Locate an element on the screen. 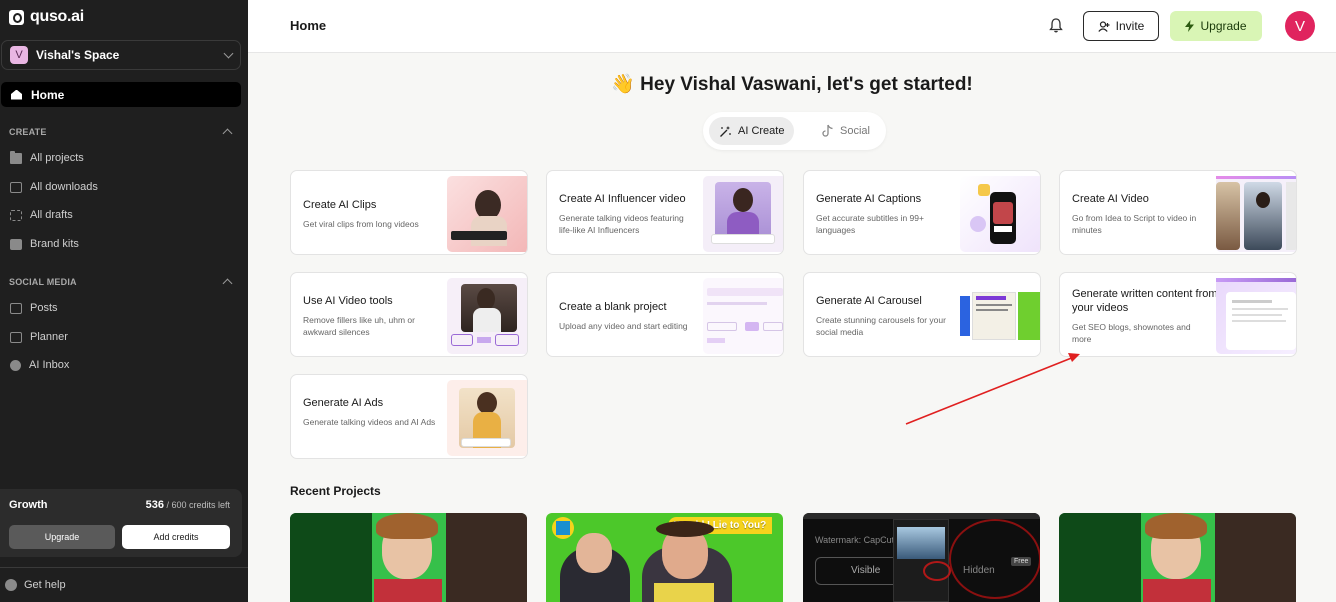 Image resolution: width=1336 pixels, height=602 pixels. posts-icon is located at coordinates (16, 308).